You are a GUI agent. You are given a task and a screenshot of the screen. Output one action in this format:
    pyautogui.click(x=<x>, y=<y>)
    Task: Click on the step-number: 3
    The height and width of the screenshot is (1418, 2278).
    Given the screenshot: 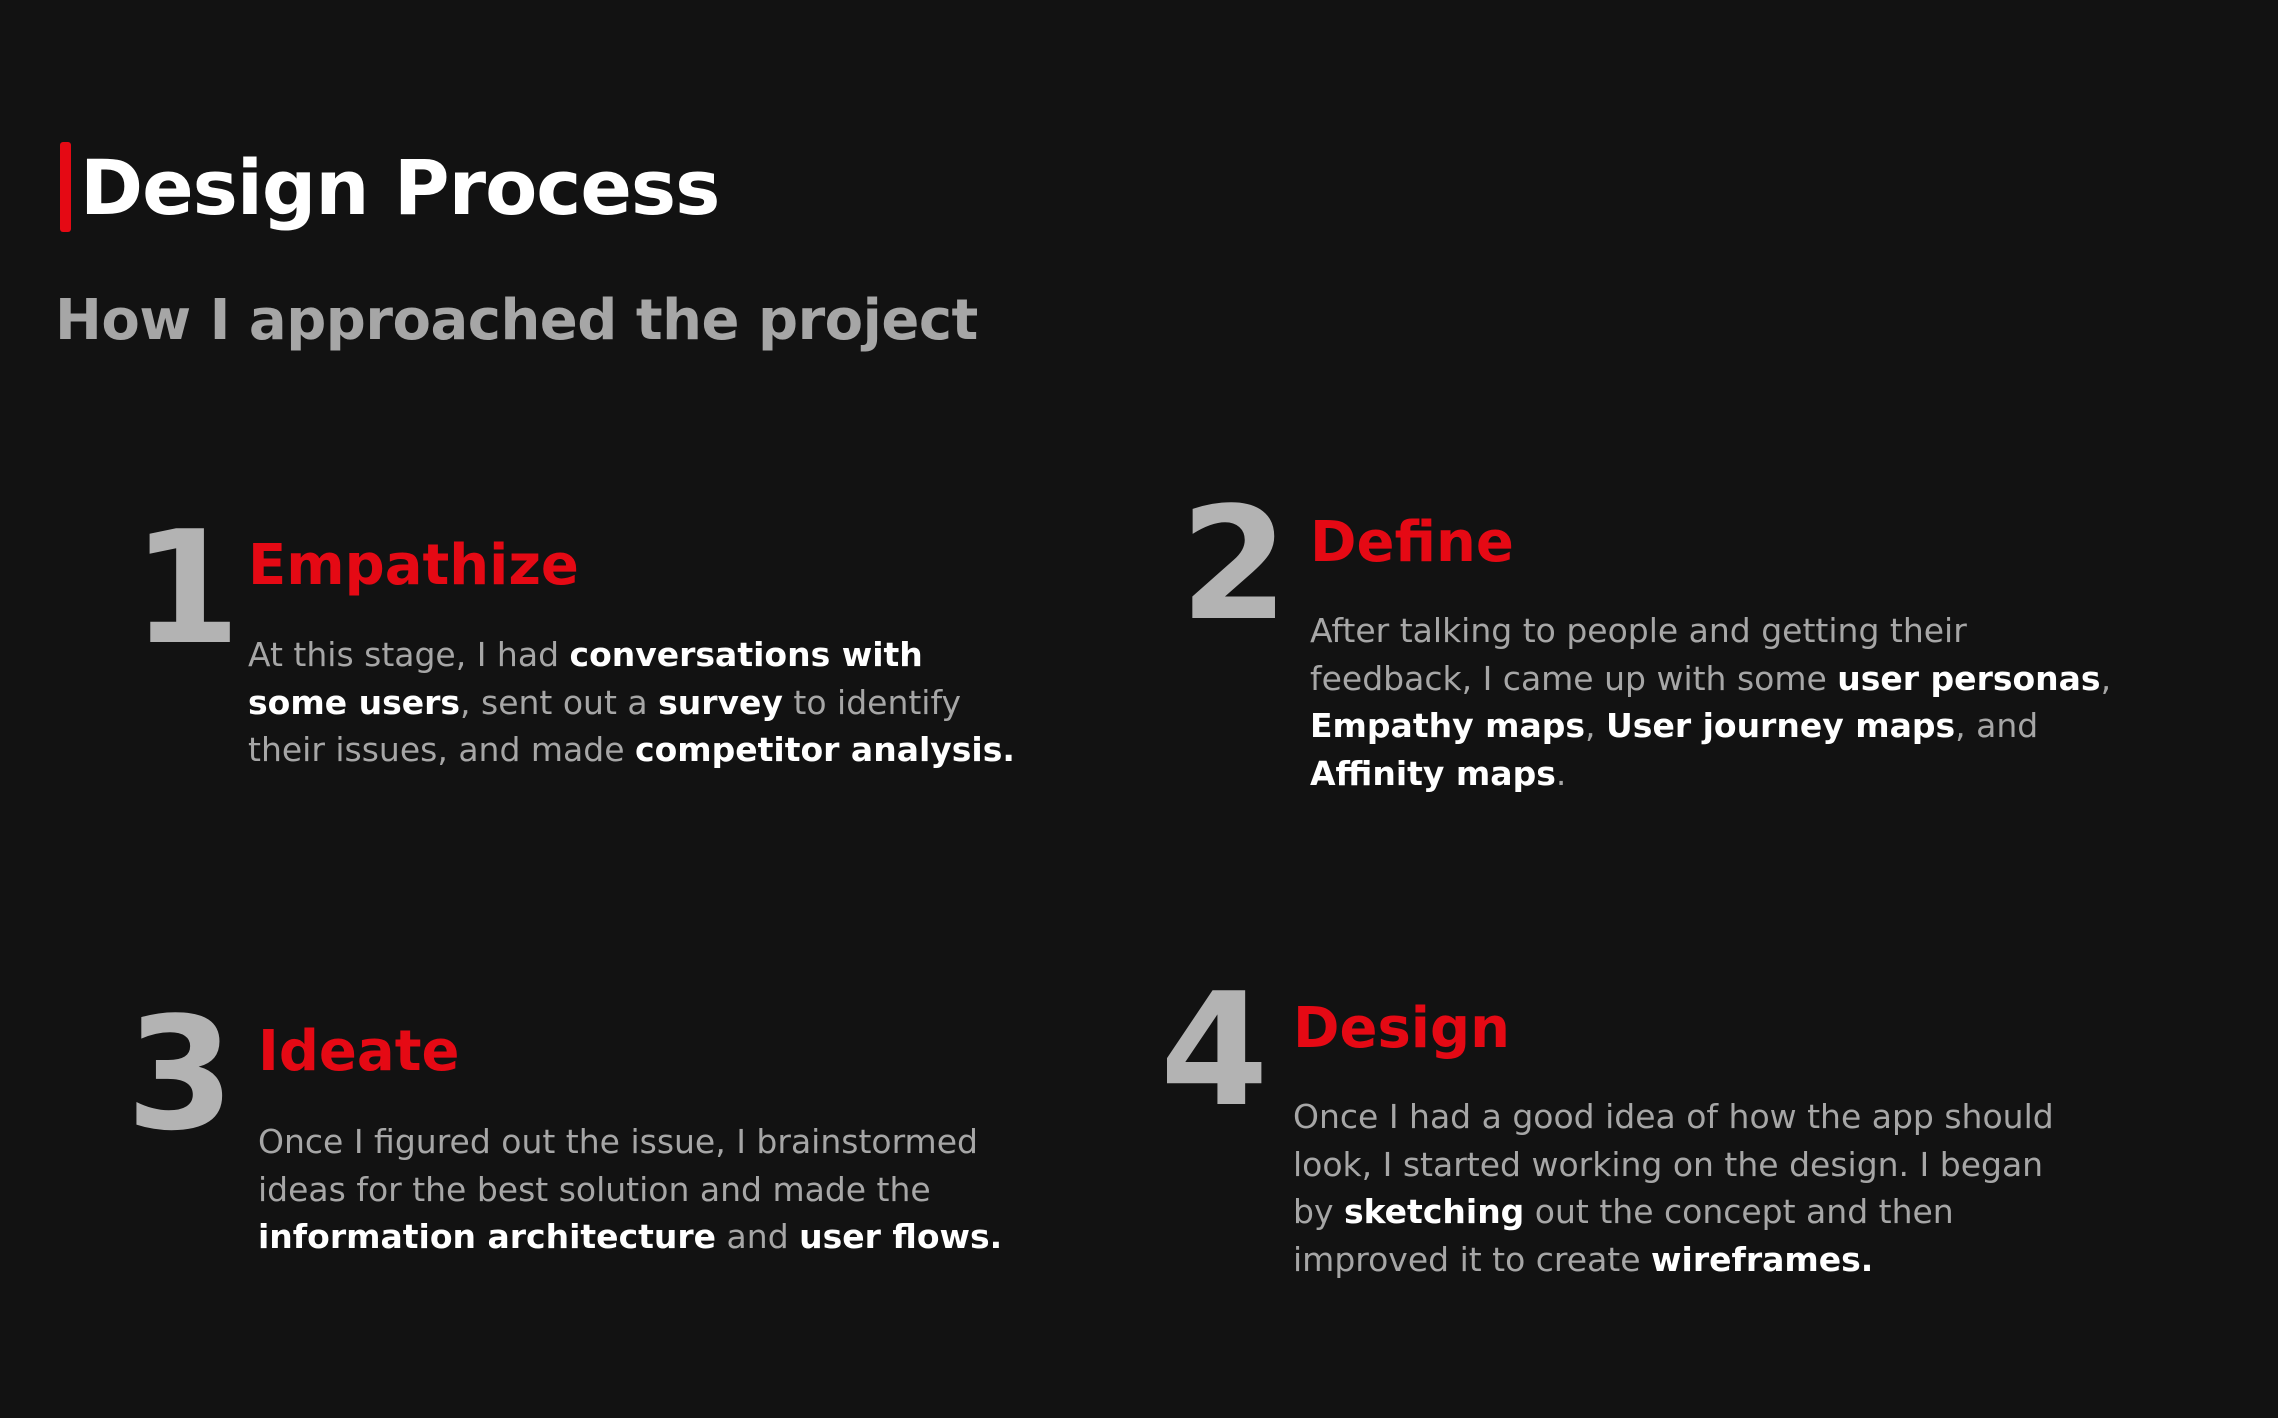 What is the action you would take?
    pyautogui.click(x=180, y=1074)
    